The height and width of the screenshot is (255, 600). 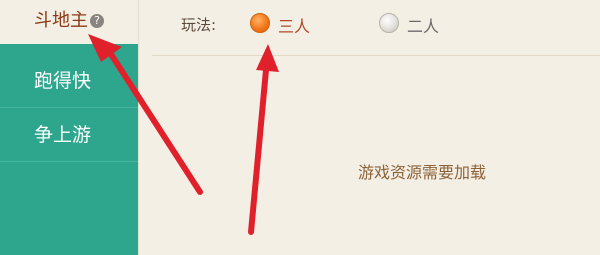 What do you see at coordinates (389, 23) in the screenshot?
I see `radio-two-player` at bounding box center [389, 23].